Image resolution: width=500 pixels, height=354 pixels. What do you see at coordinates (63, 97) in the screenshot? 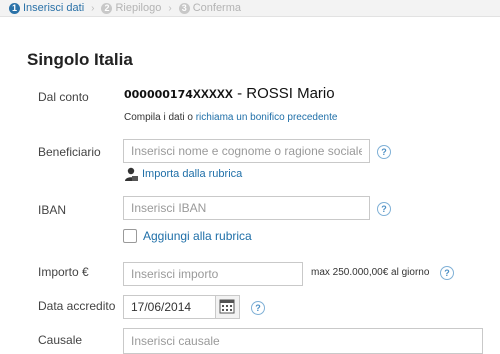
I see `account-label: Dal conto` at bounding box center [63, 97].